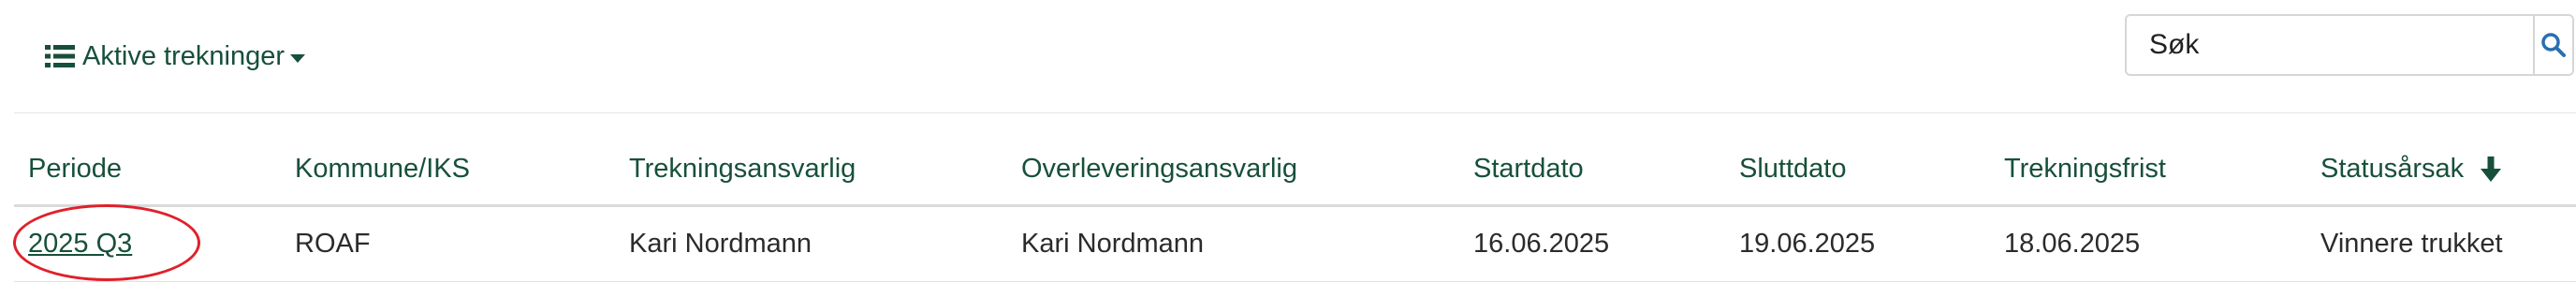 The width and height of the screenshot is (2576, 283). Describe the element at coordinates (1857, 243) in the screenshot. I see `cell-sluttdato: 19.06.2025` at that location.